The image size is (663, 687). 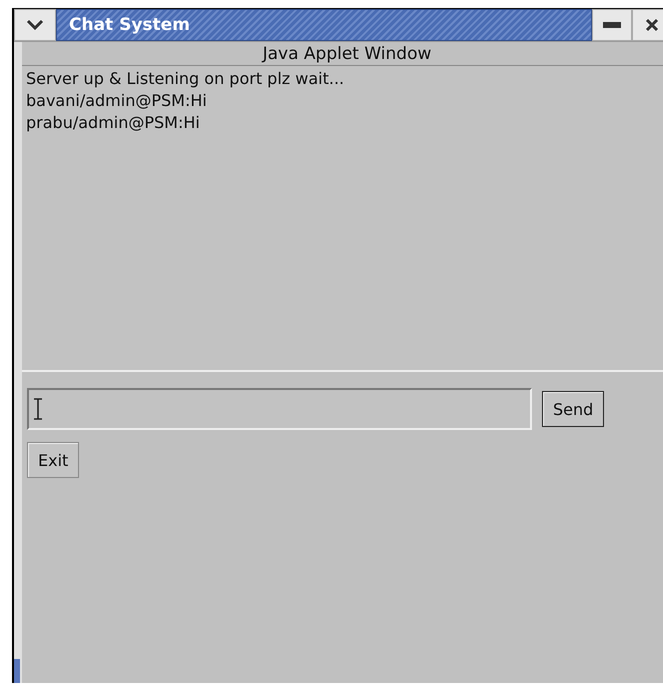 I want to click on text-cursor-icon, so click(x=38, y=409).